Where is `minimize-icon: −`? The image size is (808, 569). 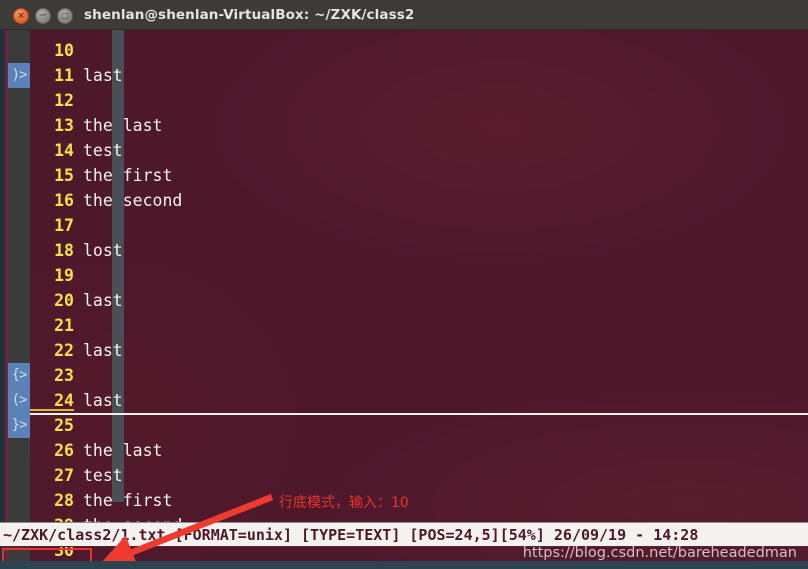
minimize-icon: − is located at coordinates (43, 16).